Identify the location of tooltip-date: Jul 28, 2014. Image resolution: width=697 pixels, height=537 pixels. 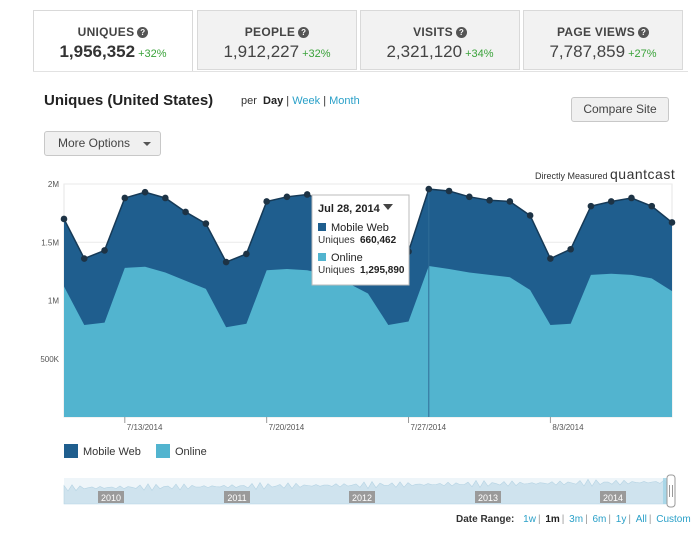
(349, 209).